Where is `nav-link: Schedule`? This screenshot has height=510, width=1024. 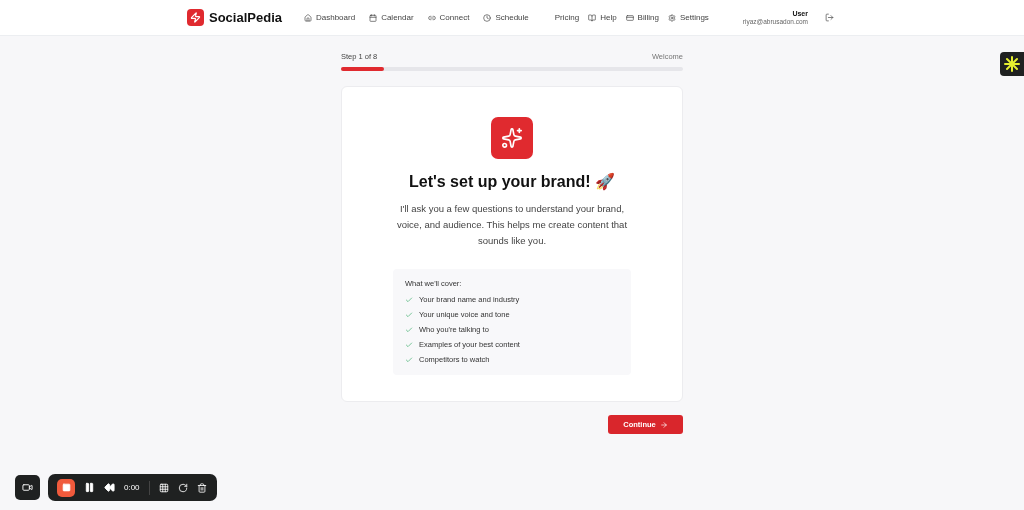
nav-link: Schedule is located at coordinates (506, 17).